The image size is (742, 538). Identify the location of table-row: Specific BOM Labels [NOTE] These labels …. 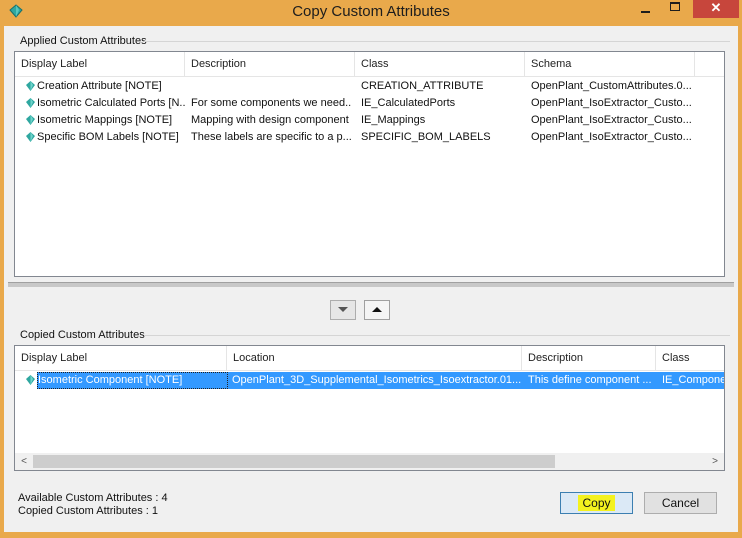
(369, 137).